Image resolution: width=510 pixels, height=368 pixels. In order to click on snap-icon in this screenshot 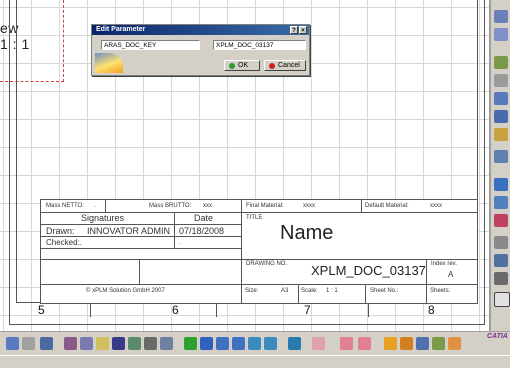, I will do `click(318, 343)`.